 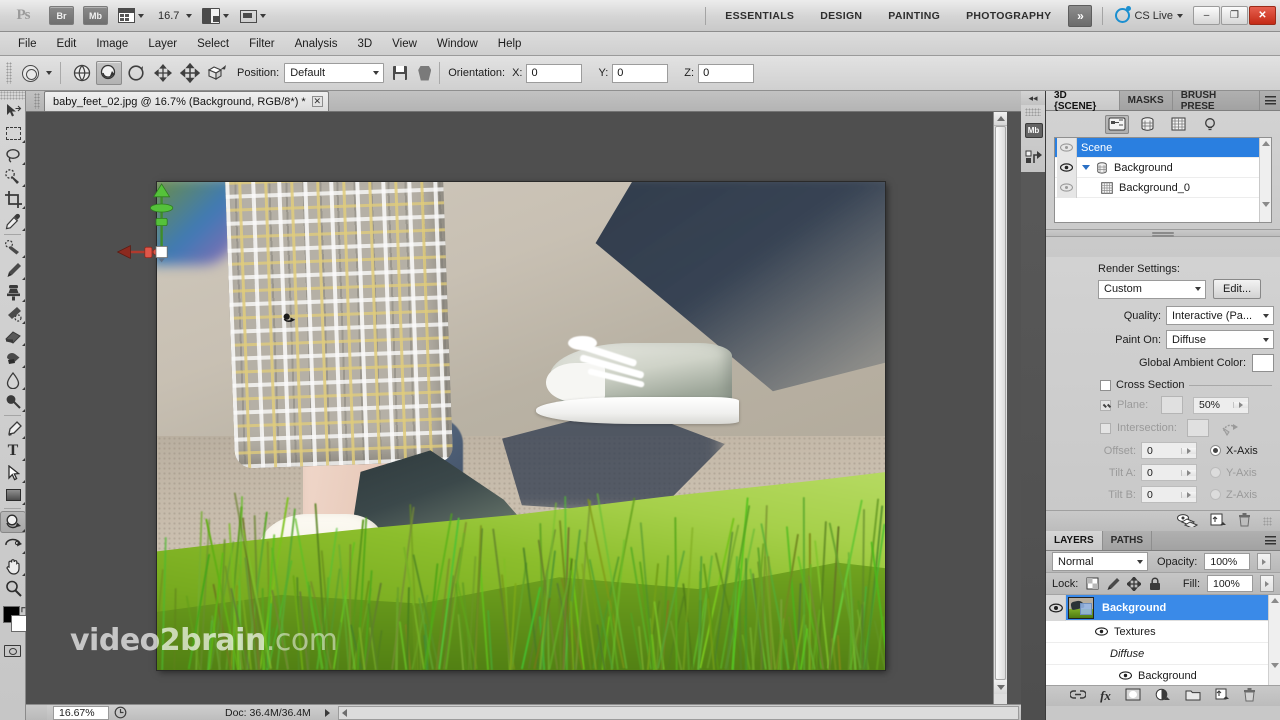 I want to click on options-3d-rotate-button, so click(x=82, y=73).